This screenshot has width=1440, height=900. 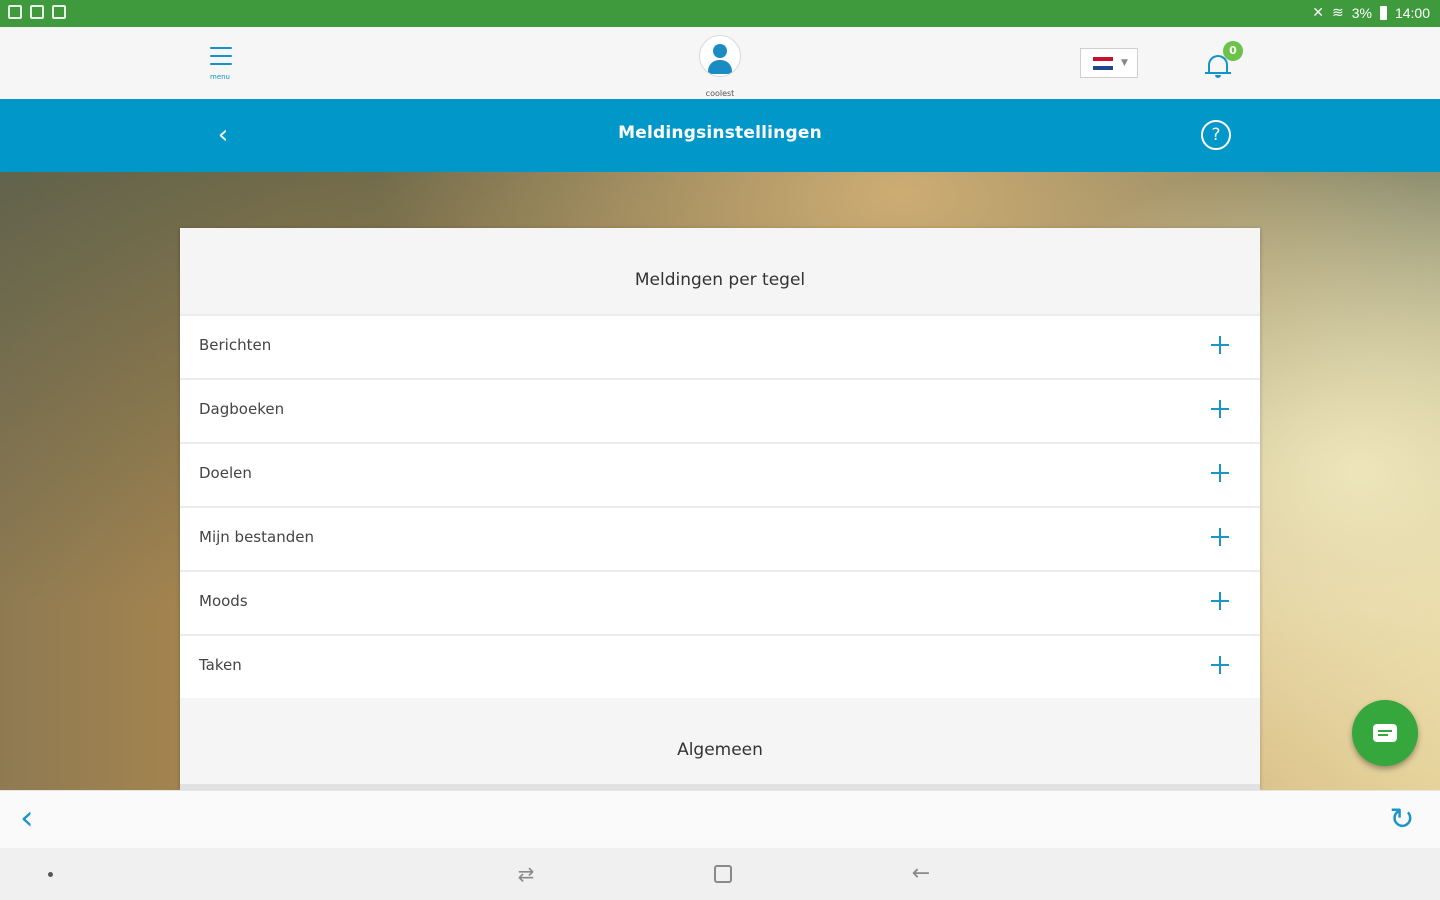 What do you see at coordinates (225, 473) in the screenshot?
I see `setting-label: Doelen` at bounding box center [225, 473].